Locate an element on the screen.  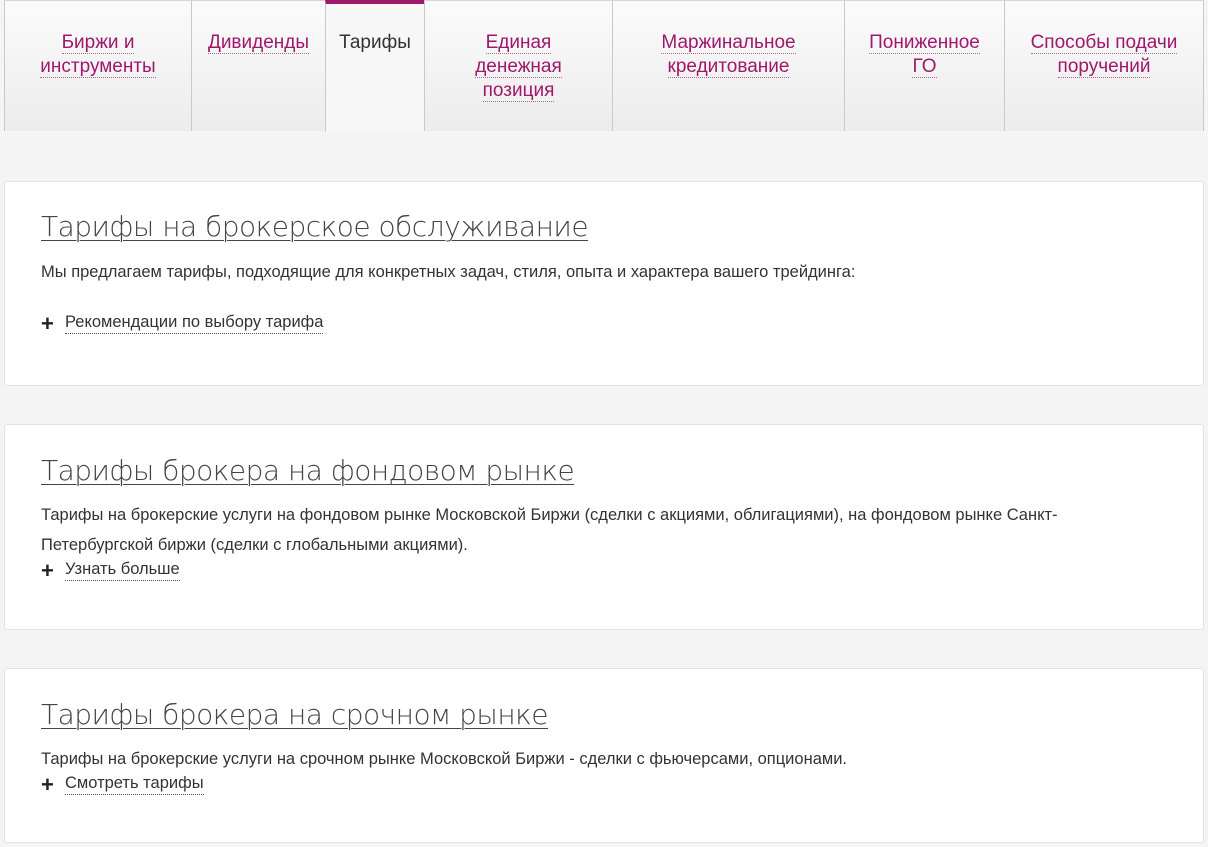
expand-link: Смотреть тарифы is located at coordinates (134, 784).